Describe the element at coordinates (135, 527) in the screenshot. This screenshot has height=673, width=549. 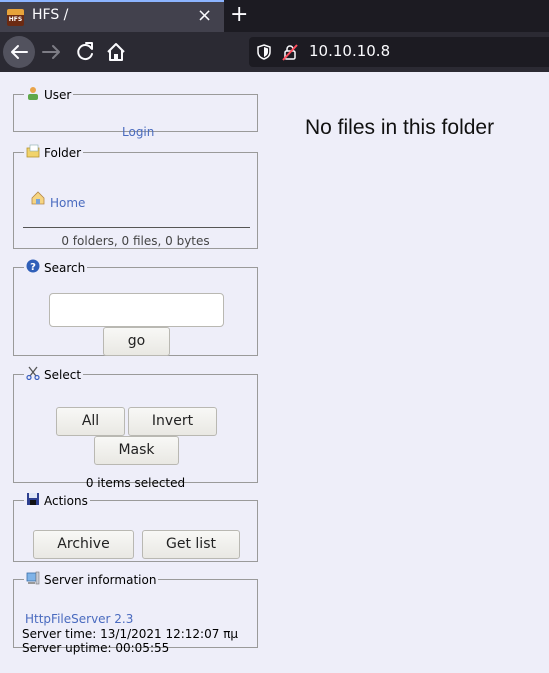
I see `actions-panel: Actions Archive Get list` at that location.